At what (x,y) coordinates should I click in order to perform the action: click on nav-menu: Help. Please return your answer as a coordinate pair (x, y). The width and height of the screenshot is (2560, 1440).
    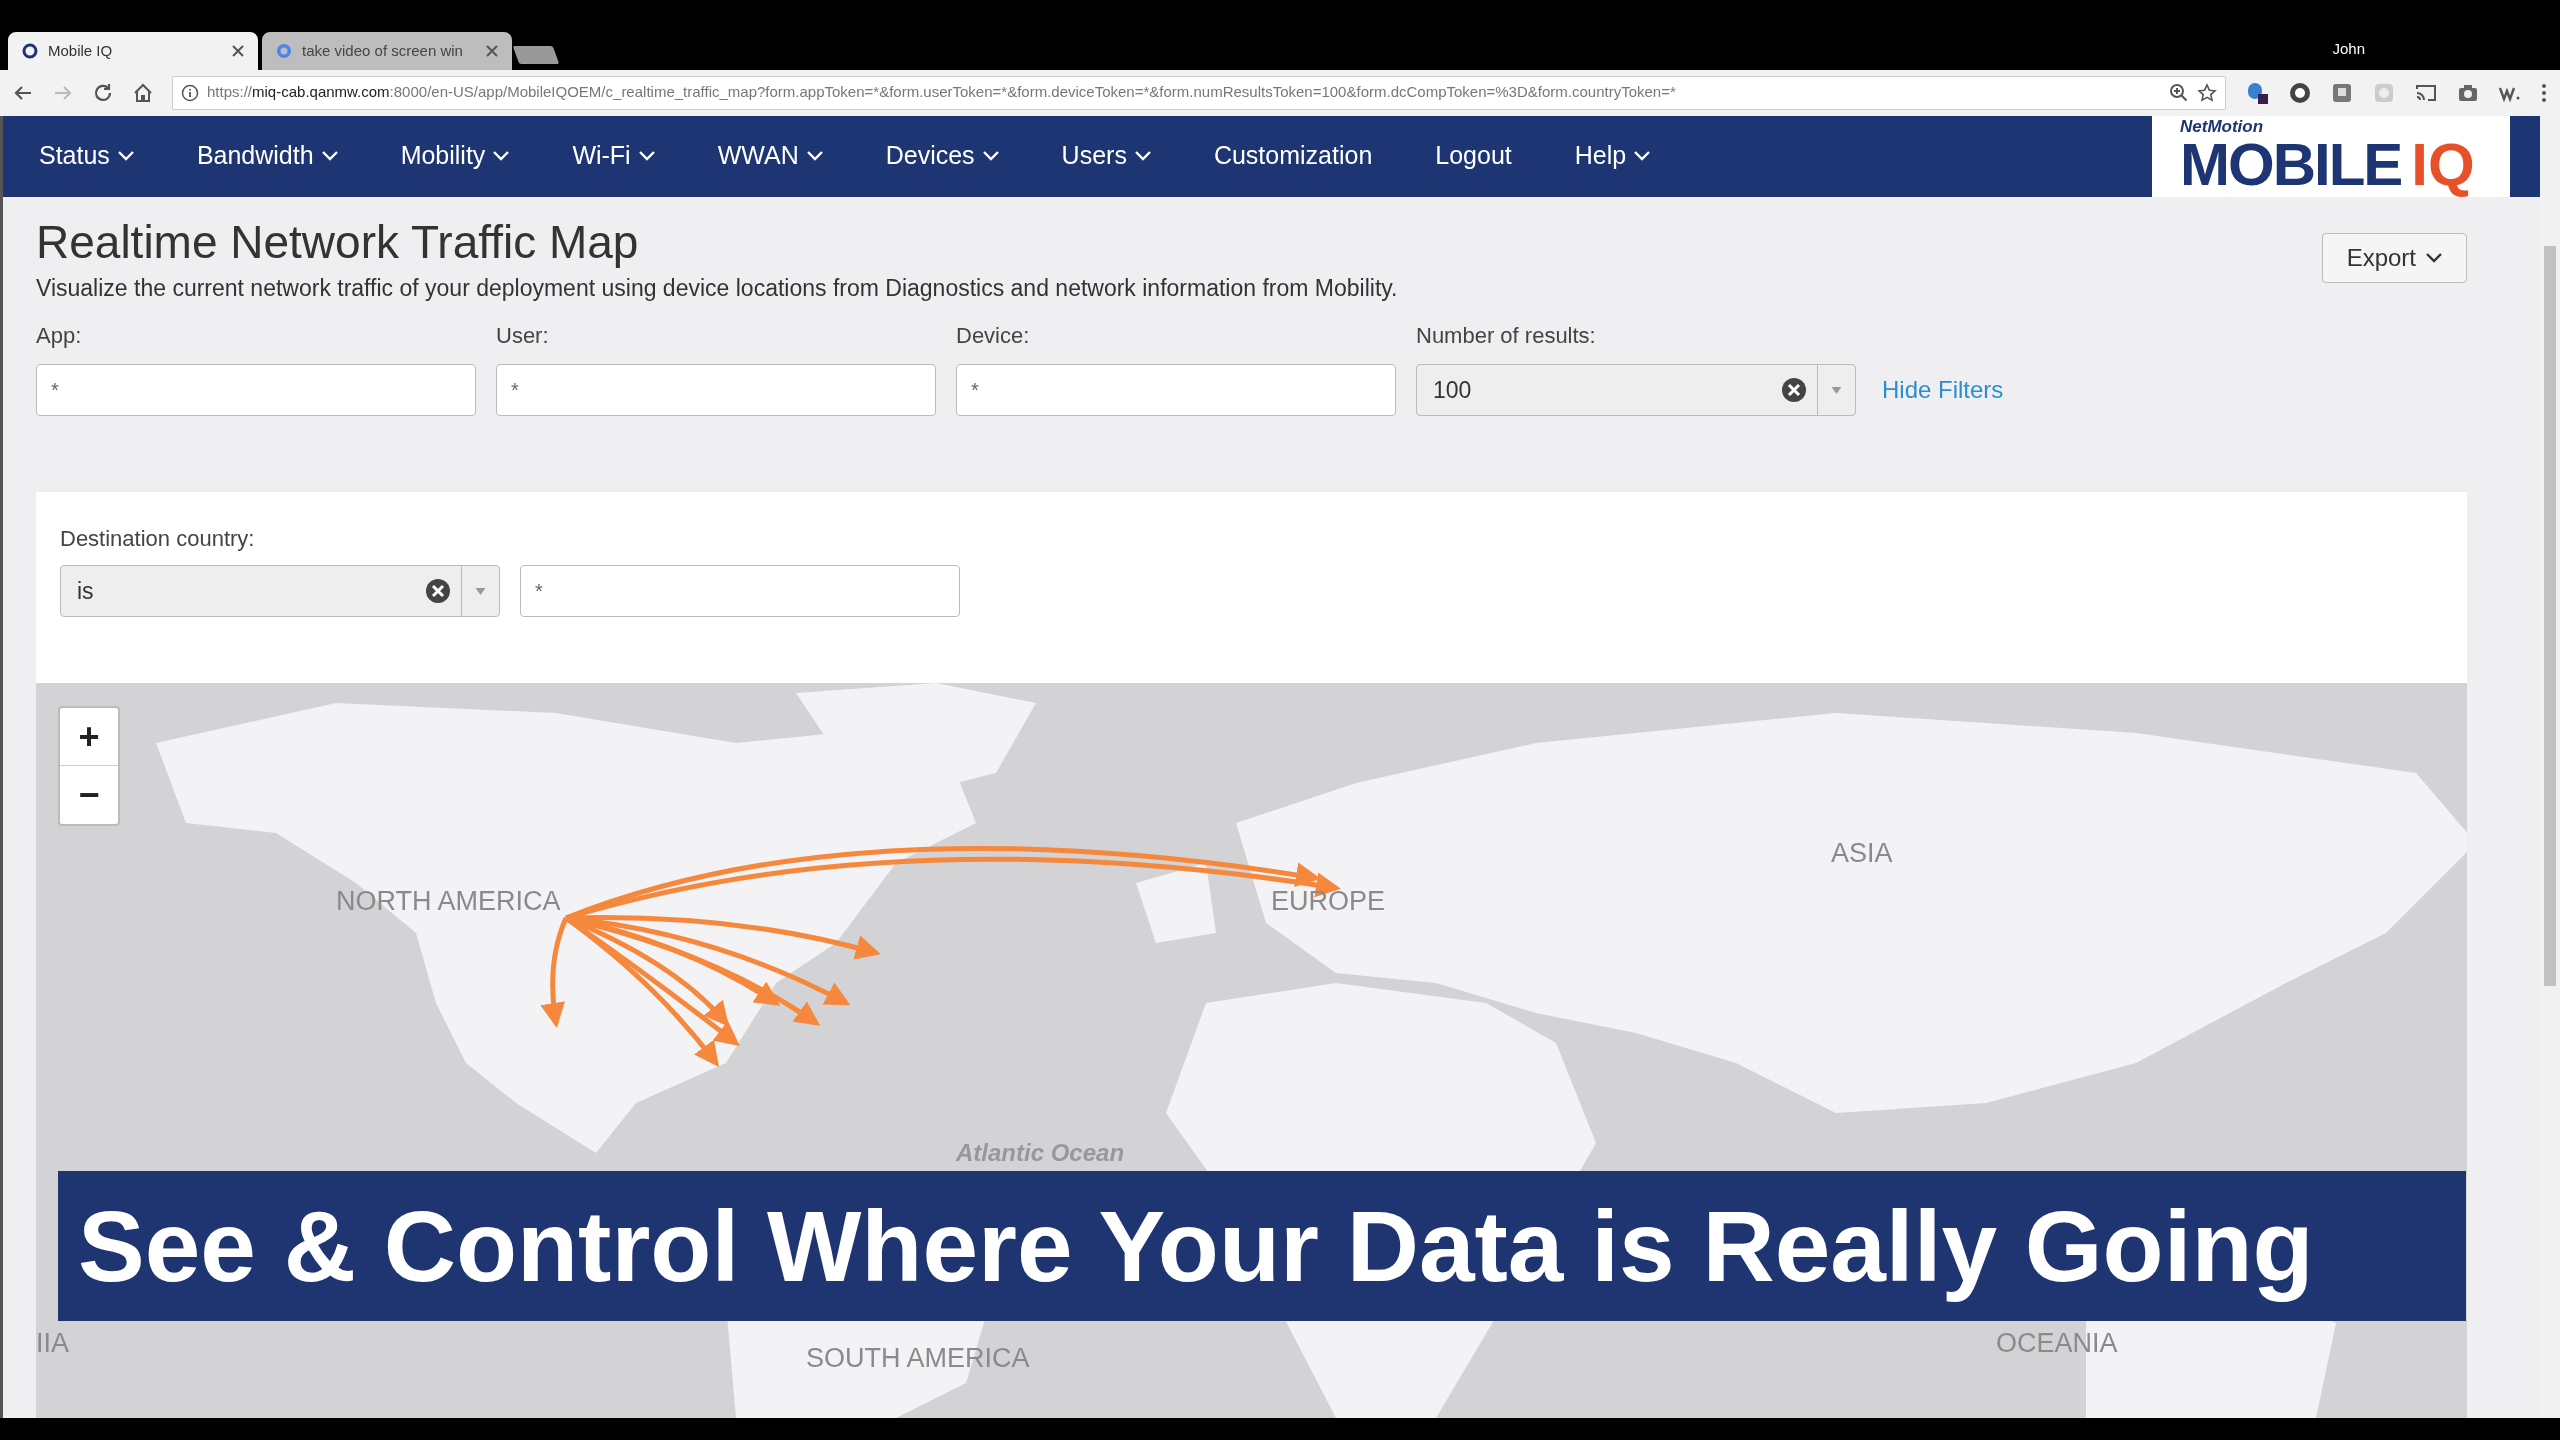
    Looking at the image, I should click on (1612, 156).